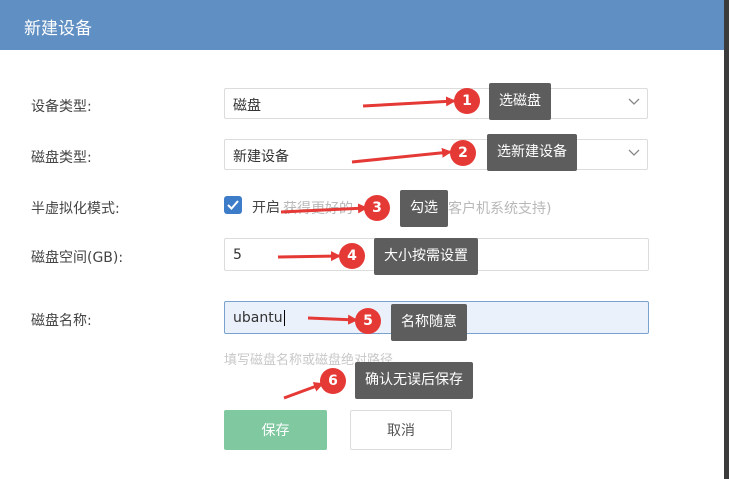 This screenshot has height=479, width=729. I want to click on dialog-title: 新建设备, so click(58, 29).